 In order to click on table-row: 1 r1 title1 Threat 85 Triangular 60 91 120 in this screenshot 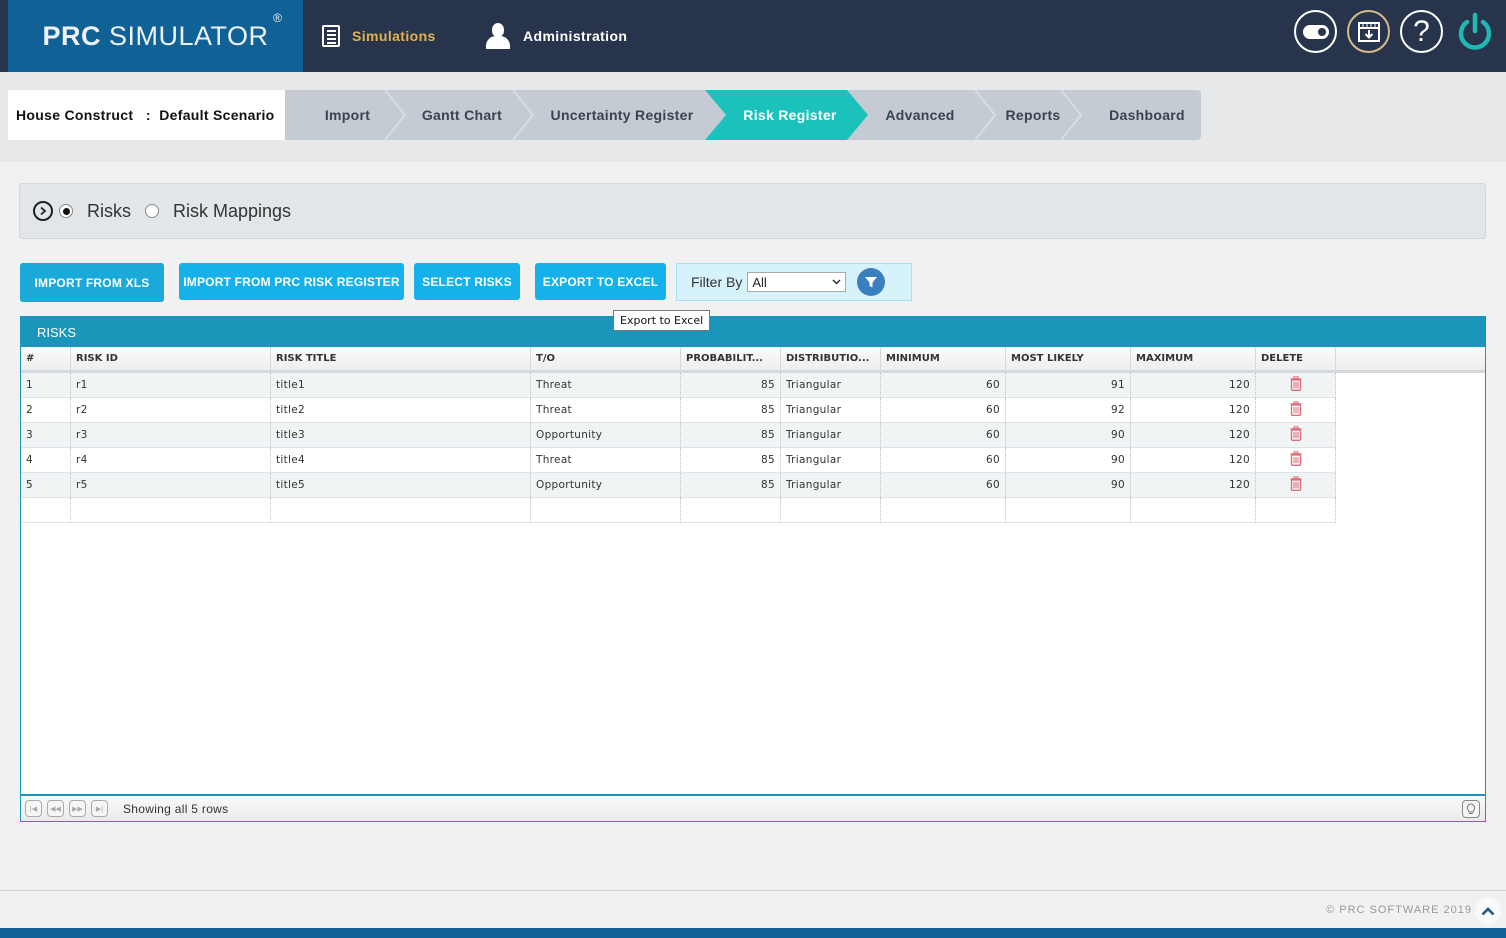, I will do `click(678, 385)`.